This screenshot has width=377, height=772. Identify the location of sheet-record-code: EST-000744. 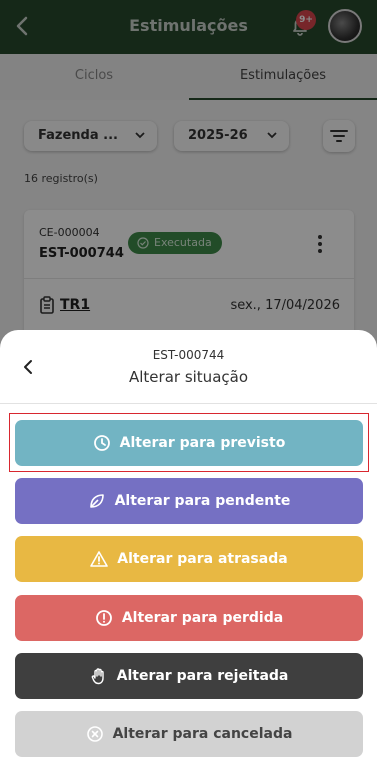
(188, 355).